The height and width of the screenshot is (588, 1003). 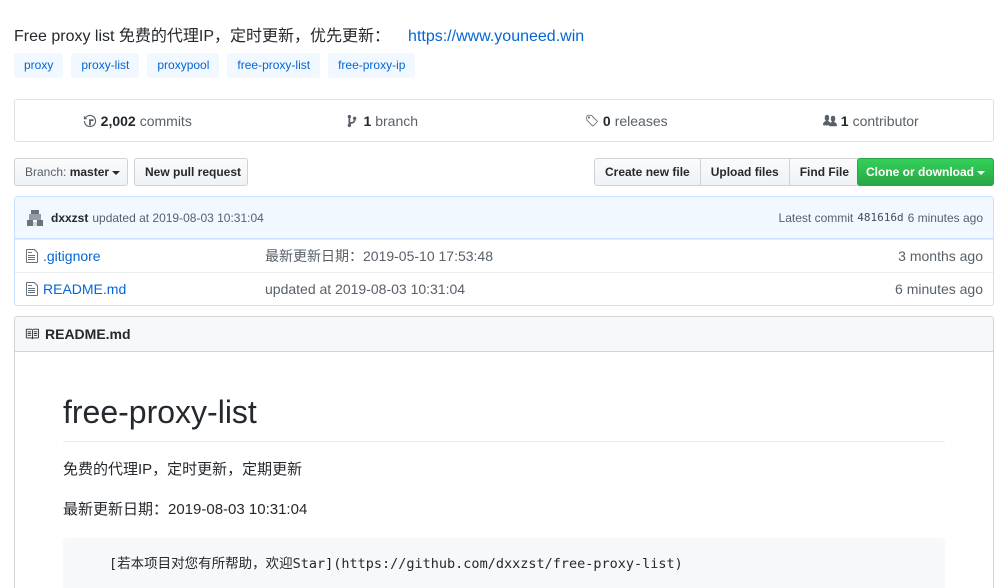 What do you see at coordinates (84, 289) in the screenshot?
I see `file-name-link: README.md` at bounding box center [84, 289].